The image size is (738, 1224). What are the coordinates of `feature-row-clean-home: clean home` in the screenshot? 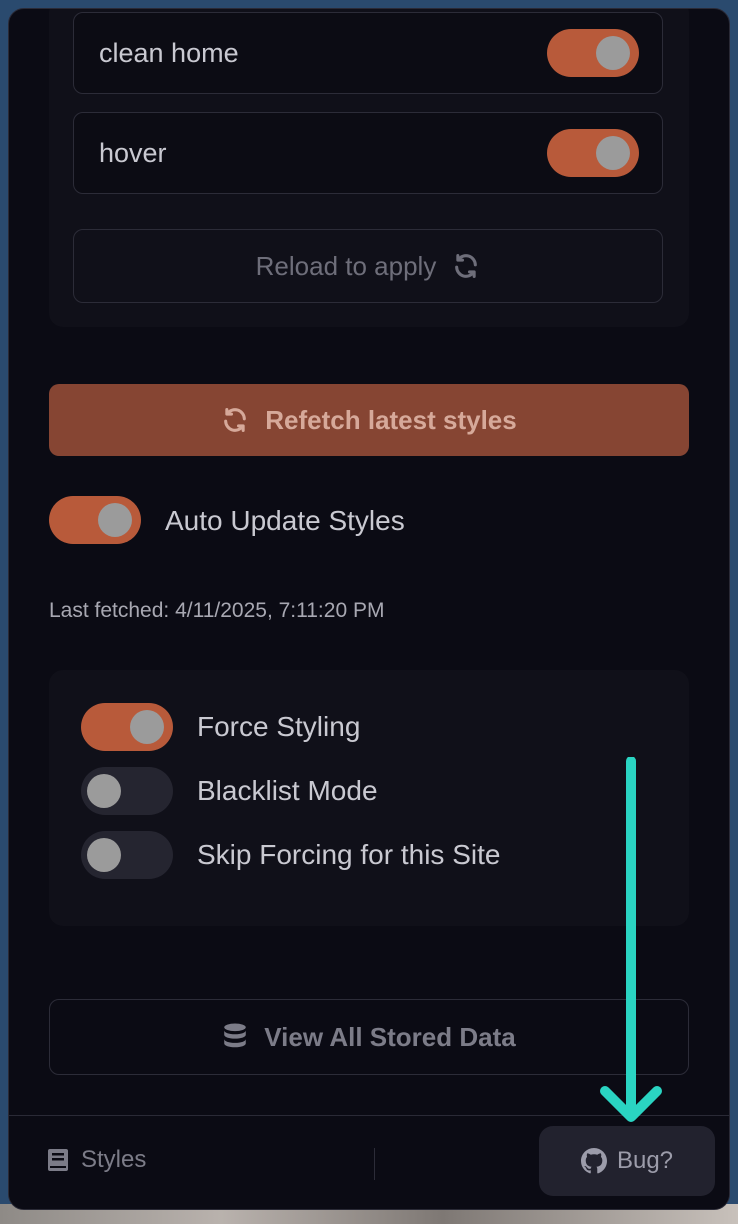 It's located at (368, 53).